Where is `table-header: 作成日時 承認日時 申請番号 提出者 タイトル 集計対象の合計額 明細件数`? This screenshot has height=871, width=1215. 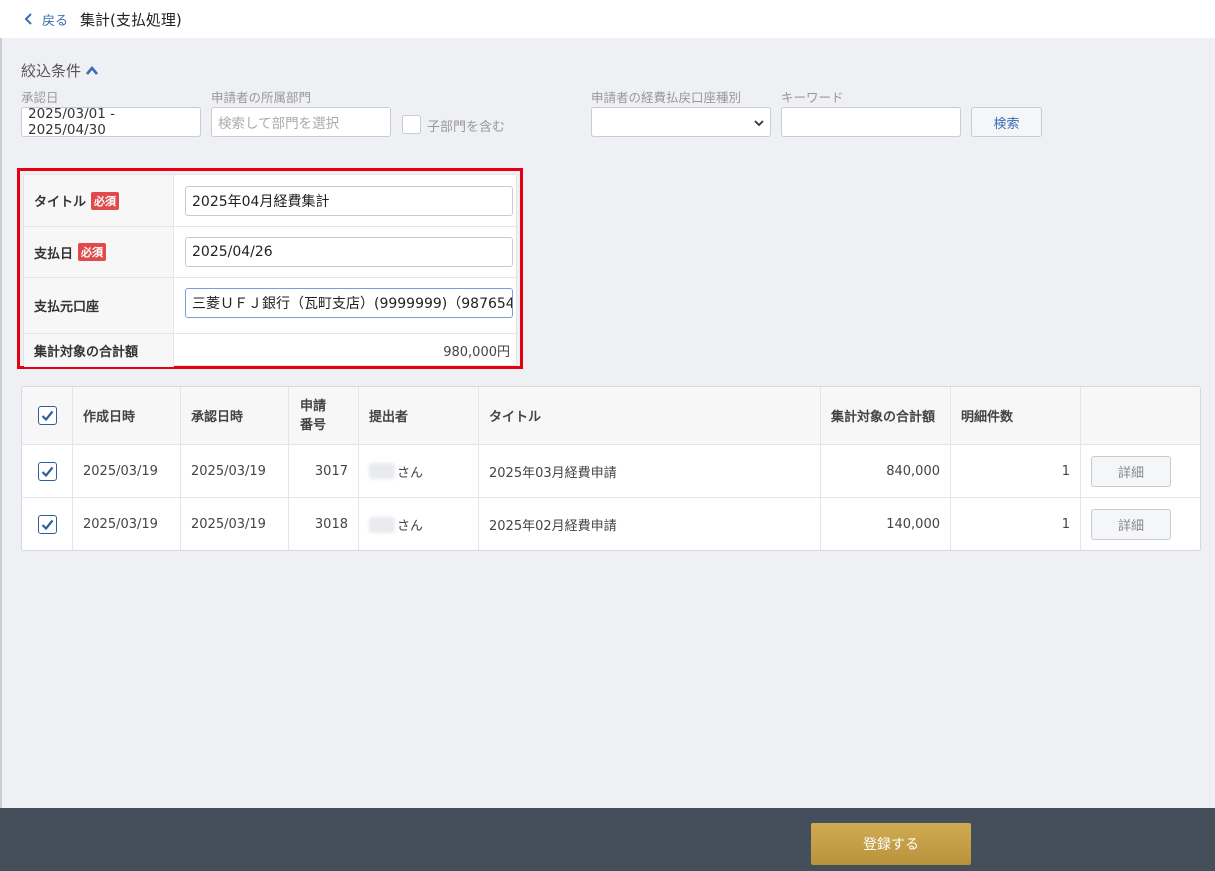
table-header: 作成日時 承認日時 申請番号 提出者 タイトル 集計対象の合計額 明細件数 is located at coordinates (611, 416).